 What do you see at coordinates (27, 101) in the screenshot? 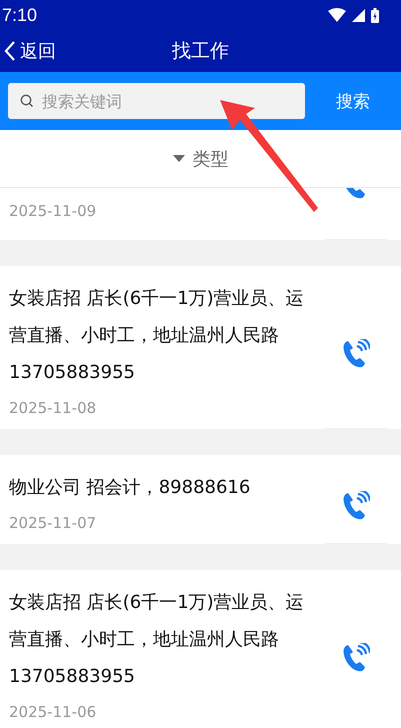
I see `search-icon` at bounding box center [27, 101].